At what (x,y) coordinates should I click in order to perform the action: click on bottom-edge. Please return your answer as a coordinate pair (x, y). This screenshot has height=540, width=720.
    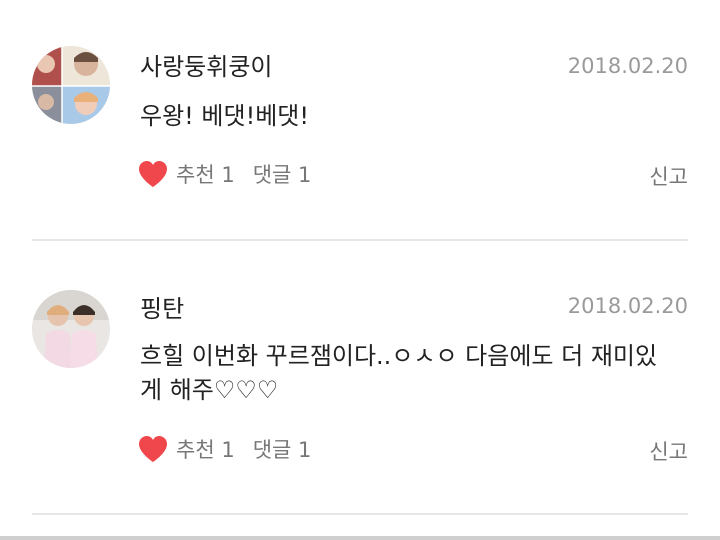
    Looking at the image, I should click on (360, 538).